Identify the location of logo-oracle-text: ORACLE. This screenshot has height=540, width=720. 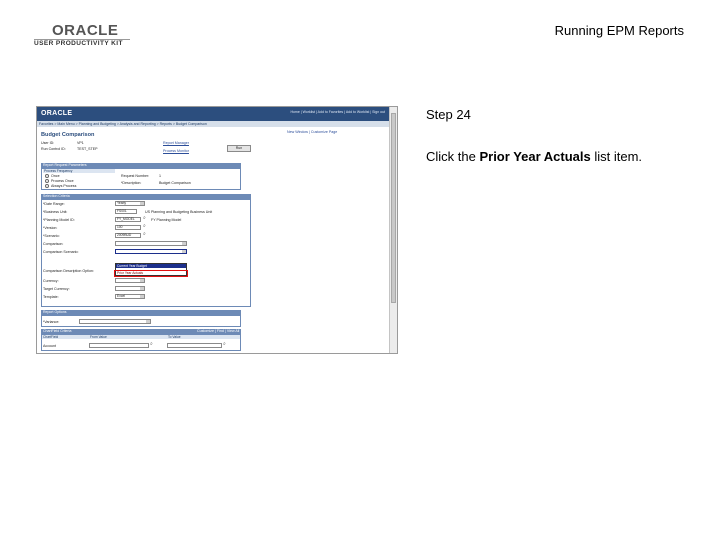
(85, 30).